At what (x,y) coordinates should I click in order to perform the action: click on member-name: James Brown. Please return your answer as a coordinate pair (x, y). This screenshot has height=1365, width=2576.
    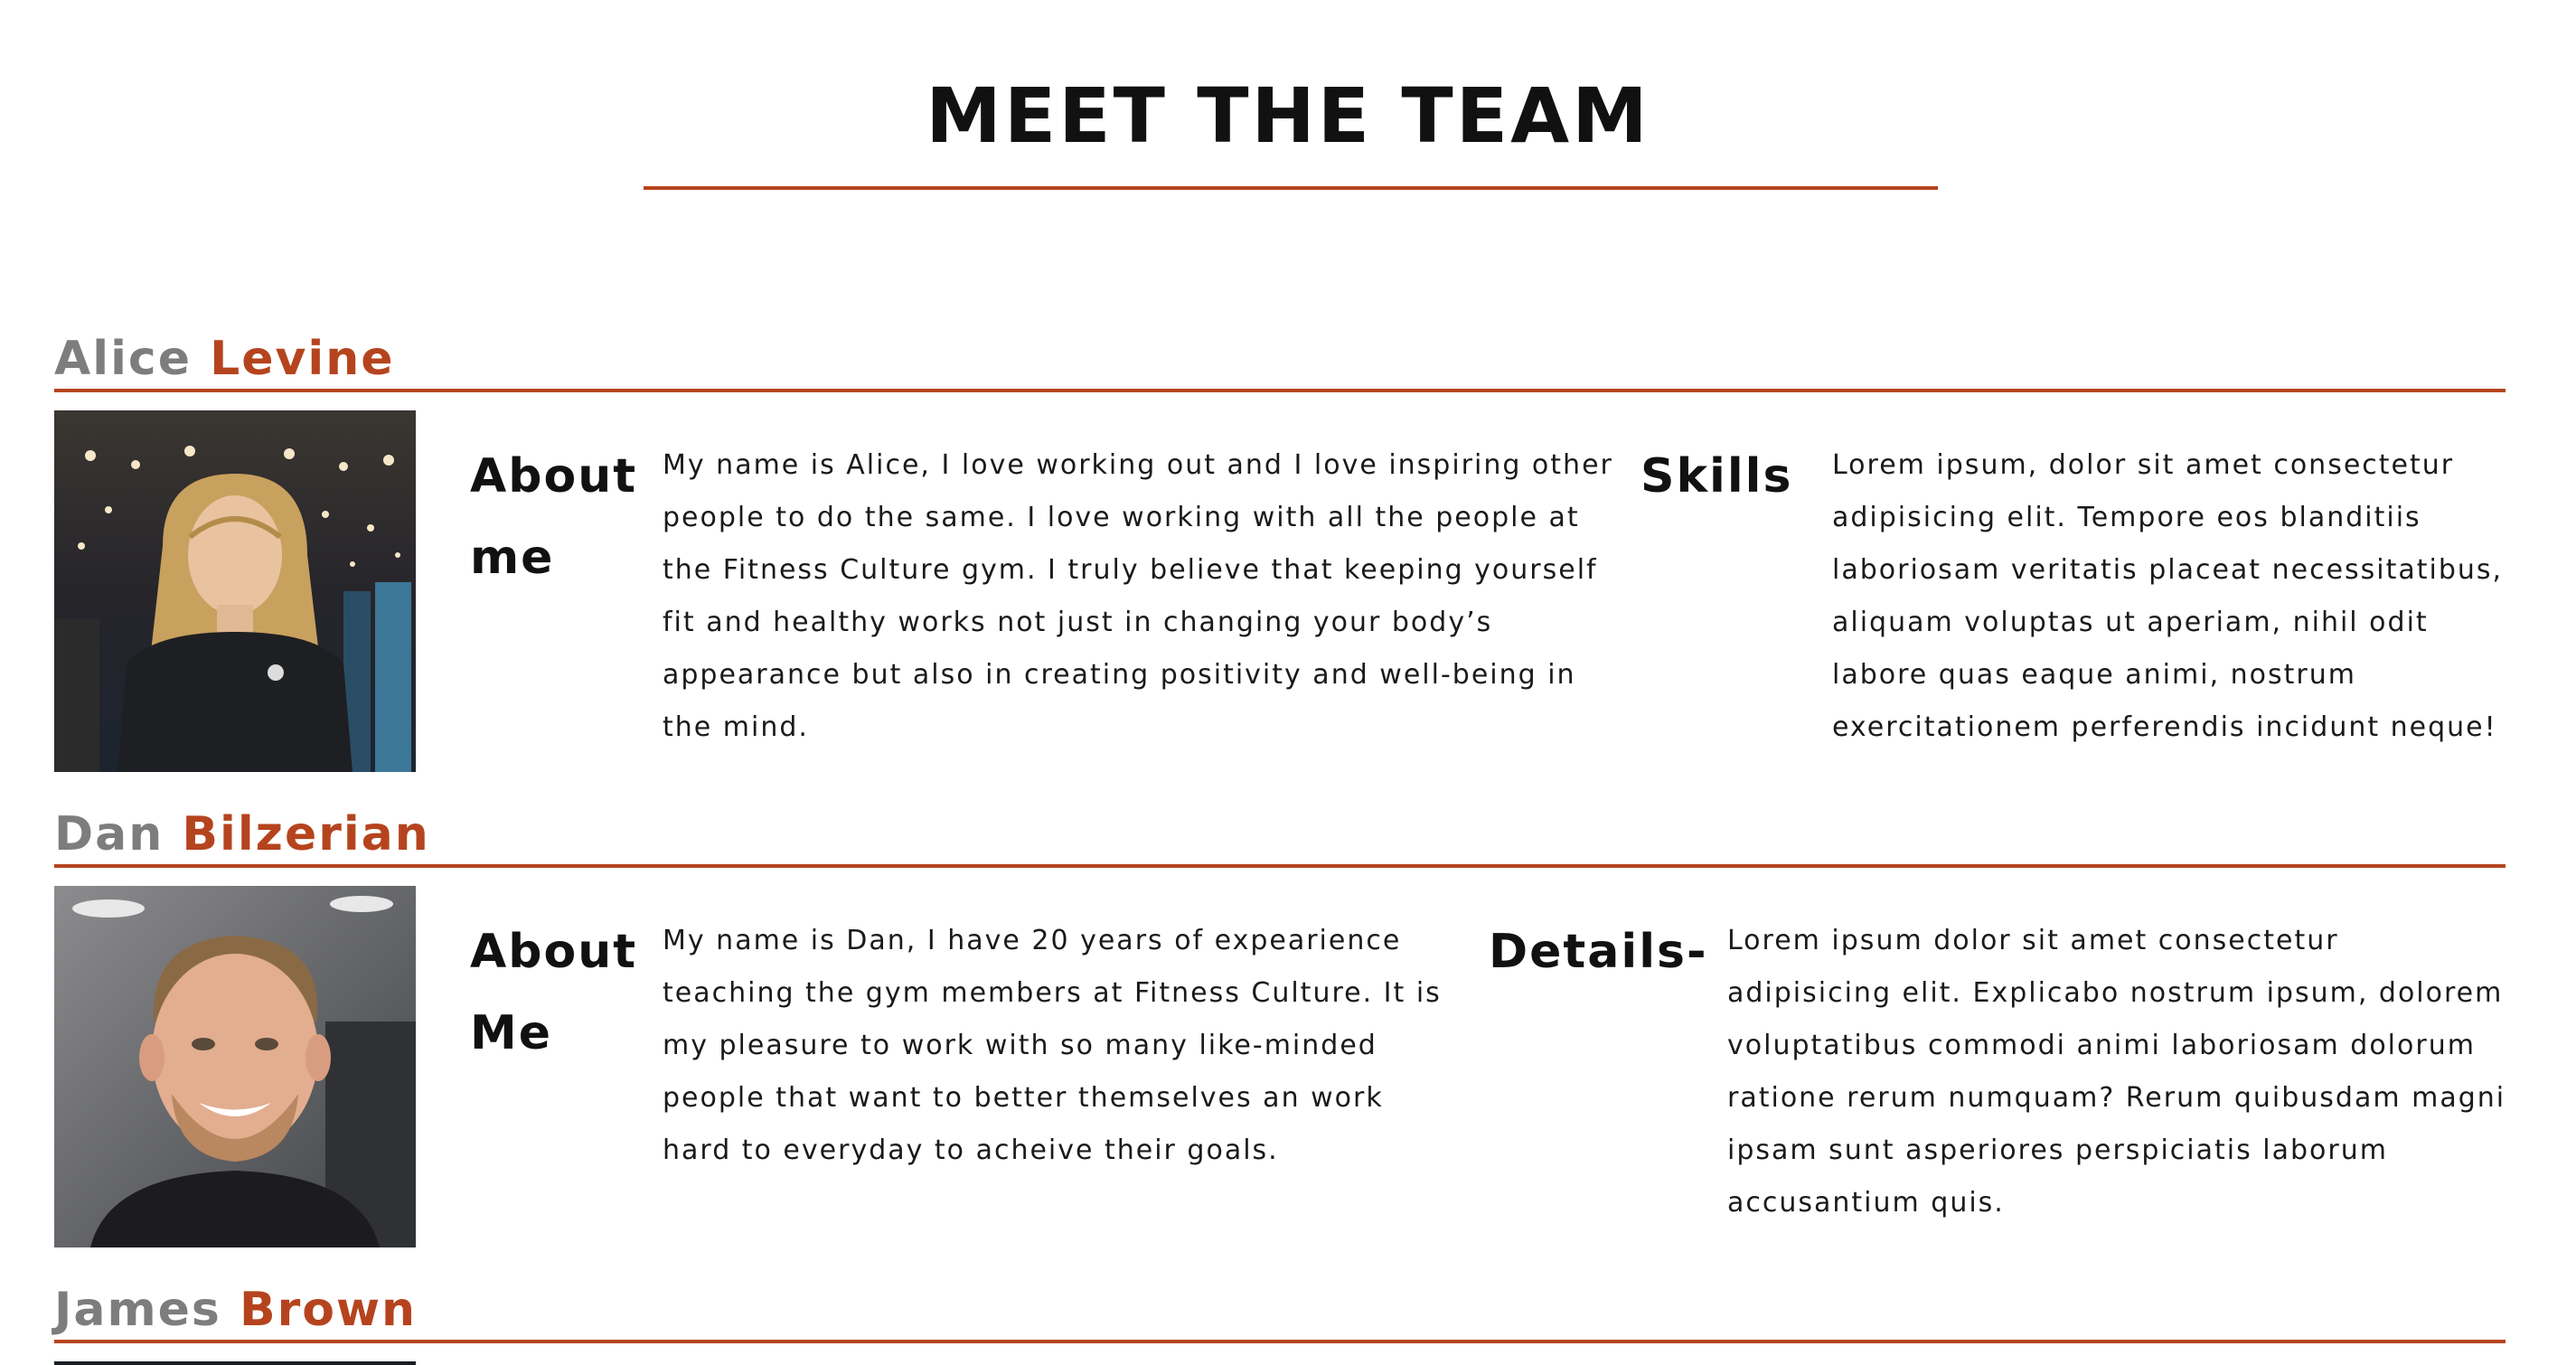
    Looking at the image, I should click on (235, 1309).